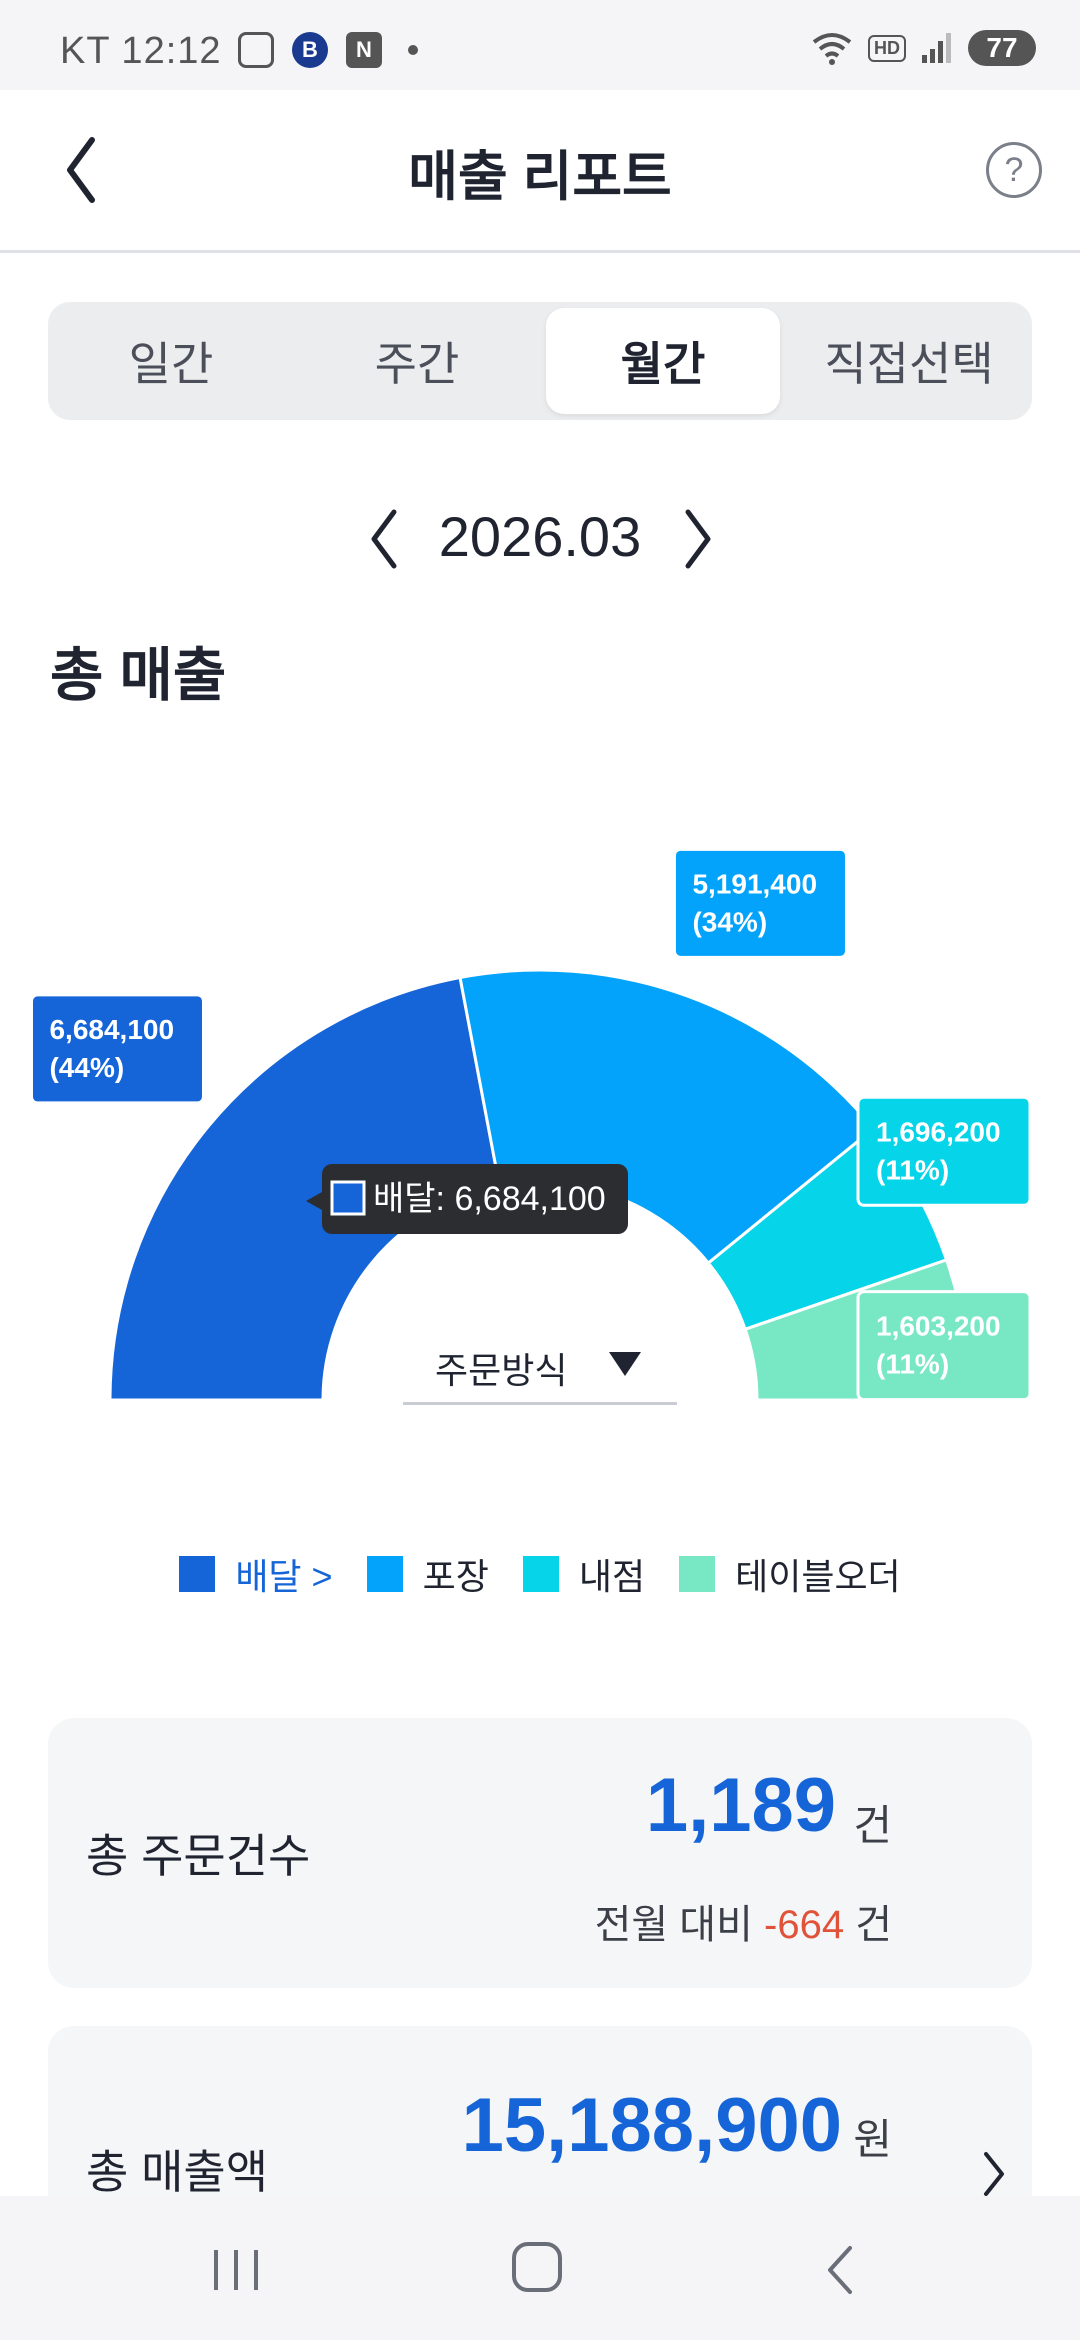 The height and width of the screenshot is (2340, 1080). What do you see at coordinates (832, 49) in the screenshot?
I see `wifi-icon` at bounding box center [832, 49].